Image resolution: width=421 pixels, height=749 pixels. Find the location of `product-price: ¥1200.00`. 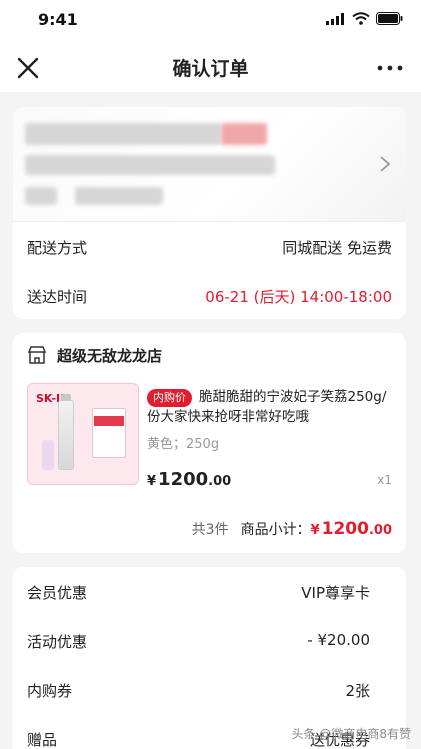

product-price: ¥1200.00 is located at coordinates (189, 479).